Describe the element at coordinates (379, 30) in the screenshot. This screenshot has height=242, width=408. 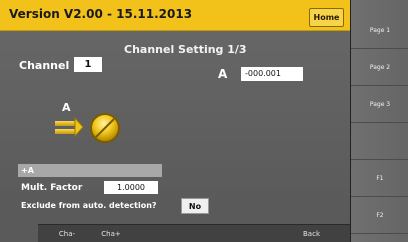
I see `sidebar-item-page-1: Page 1` at that location.